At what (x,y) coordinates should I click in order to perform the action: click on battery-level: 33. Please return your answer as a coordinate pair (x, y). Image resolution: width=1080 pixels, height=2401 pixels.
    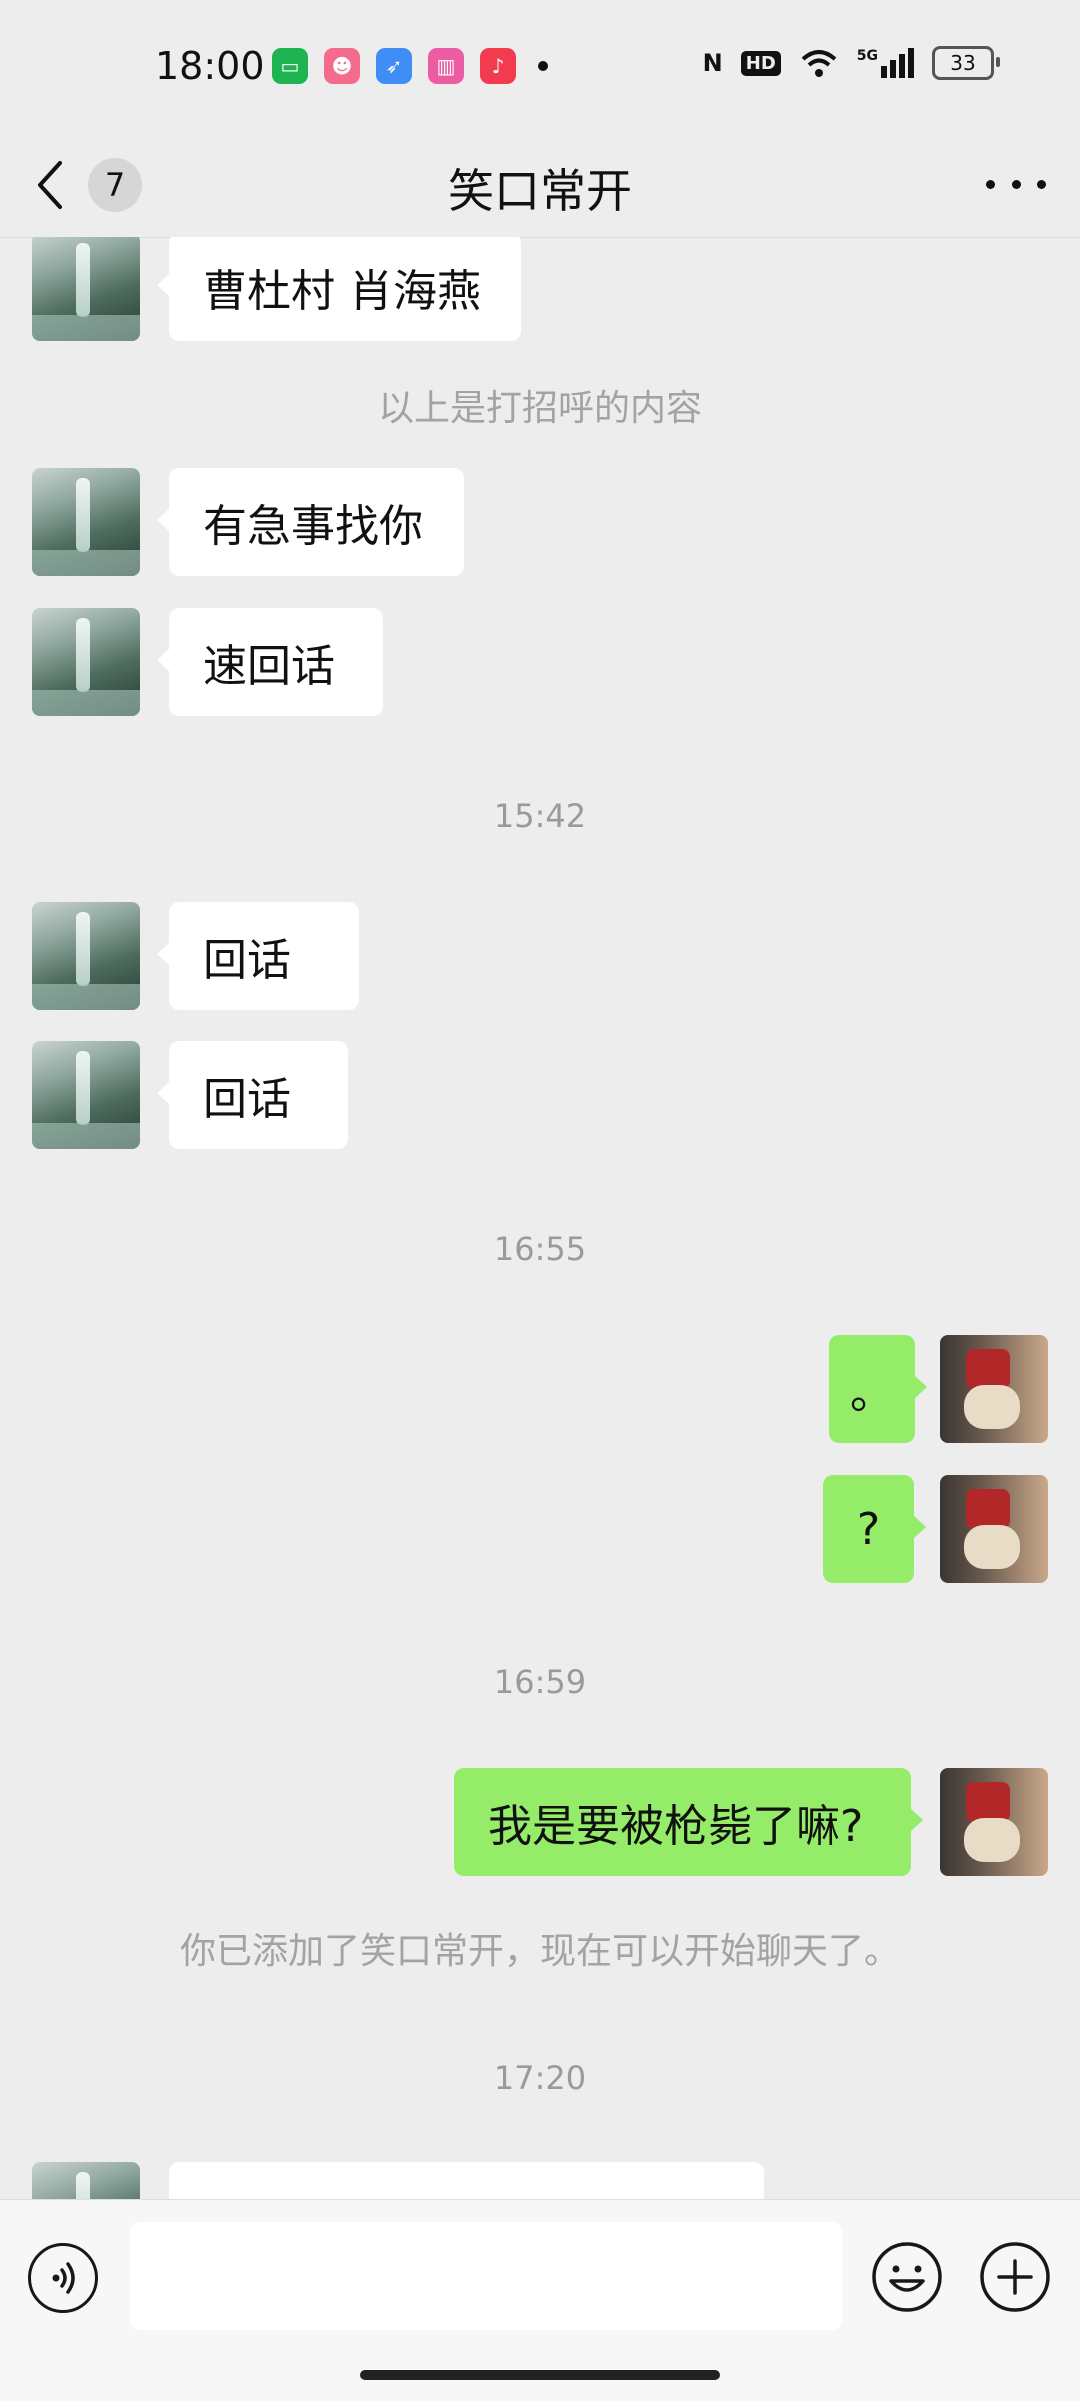
    Looking at the image, I should click on (963, 63).